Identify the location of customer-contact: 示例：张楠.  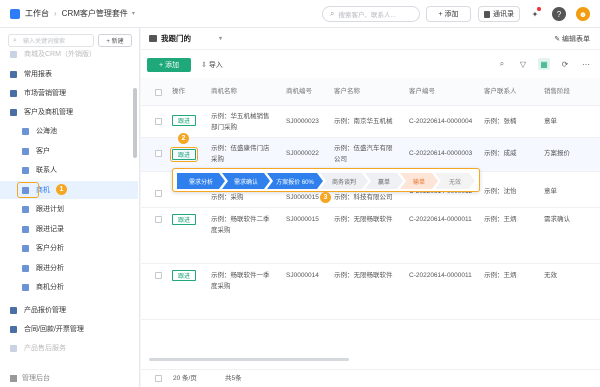
(500, 121).